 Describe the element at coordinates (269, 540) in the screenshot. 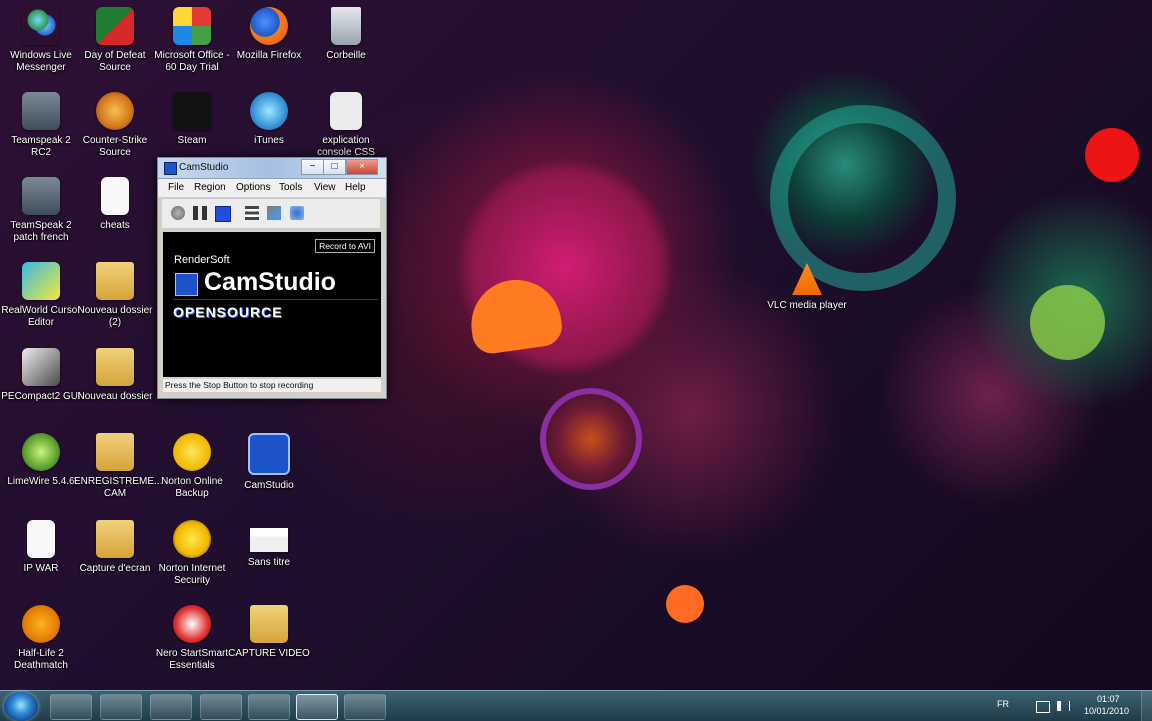

I see `window-icon` at that location.